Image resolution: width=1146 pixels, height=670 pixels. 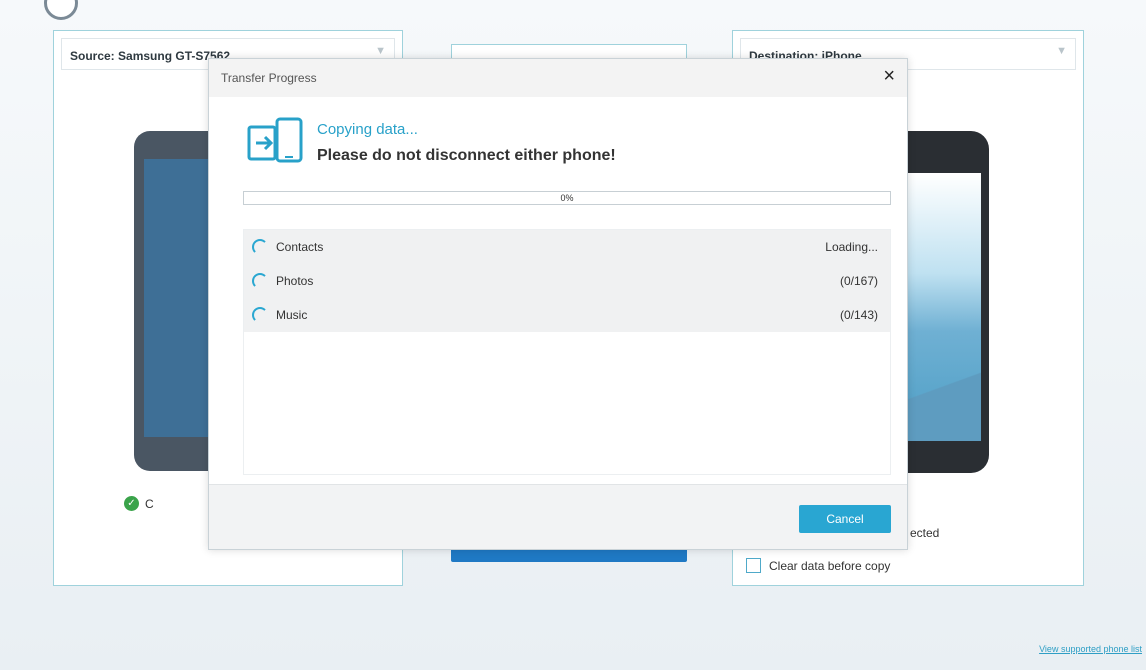 What do you see at coordinates (567, 281) in the screenshot?
I see `list-item: Photos (0/167)` at bounding box center [567, 281].